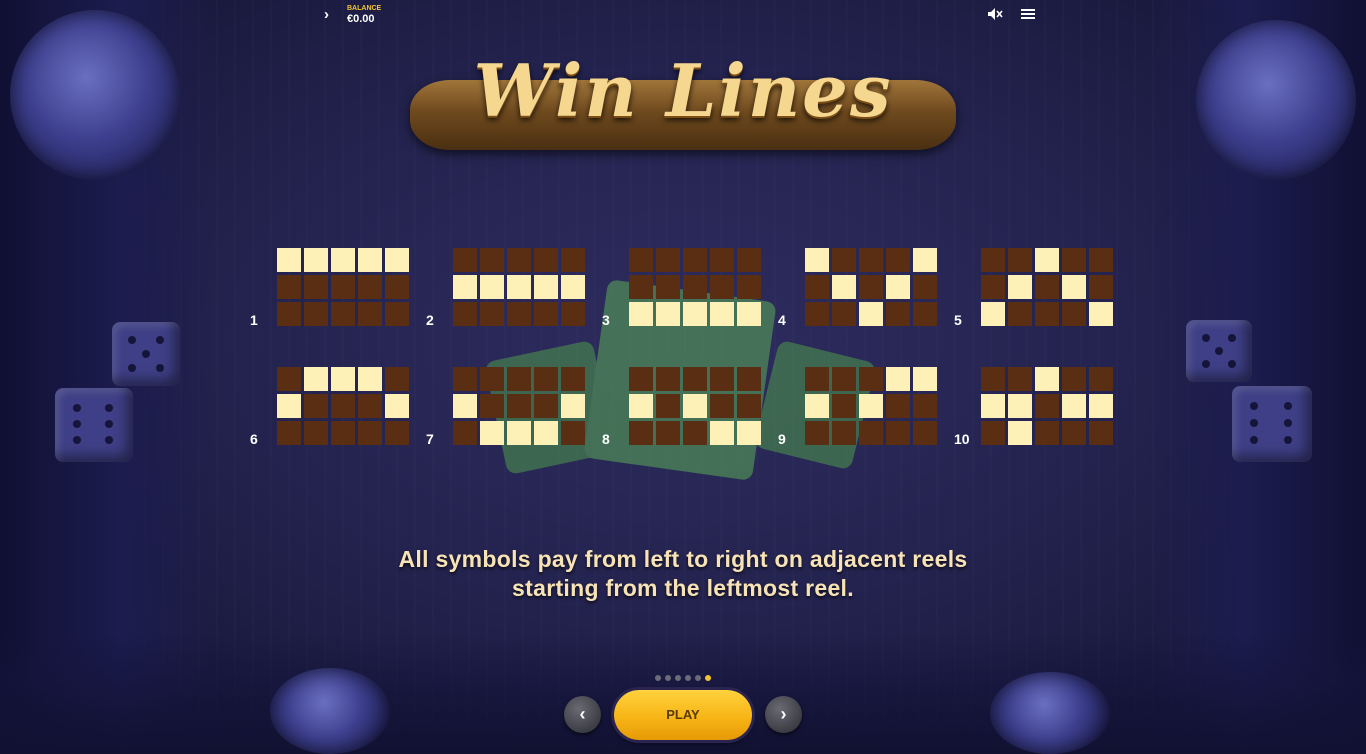 The width and height of the screenshot is (1366, 754). I want to click on win-line-number: 2, so click(430, 320).